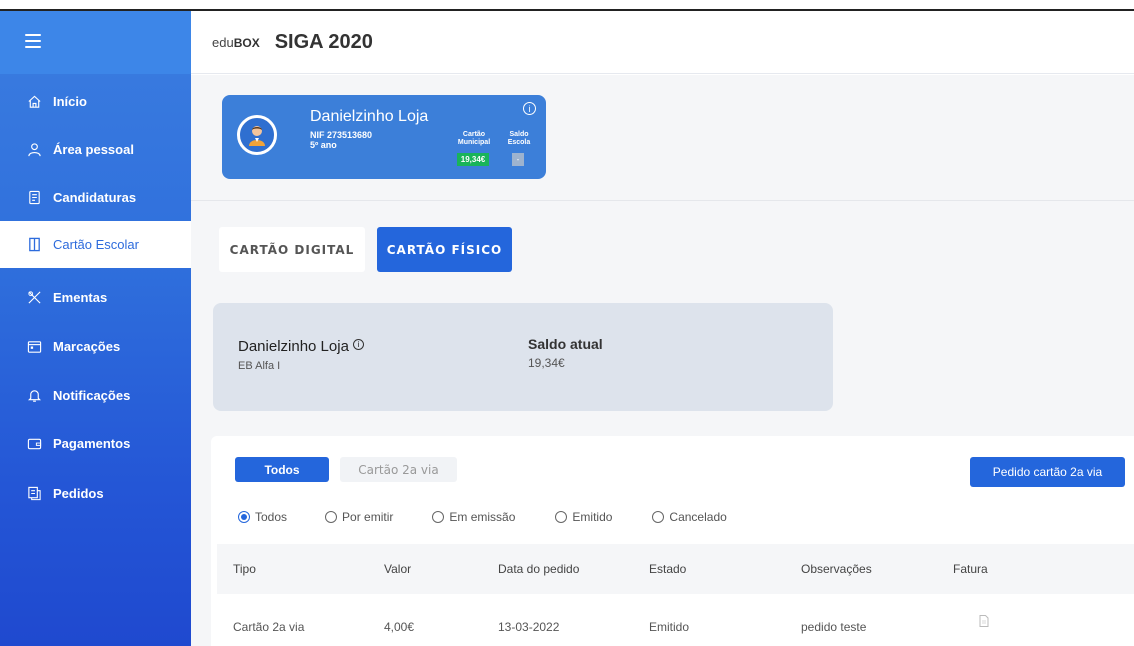 The width and height of the screenshot is (1134, 646). What do you see at coordinates (662, 42) in the screenshot?
I see `app-header: edu BOX SIGA 2020` at bounding box center [662, 42].